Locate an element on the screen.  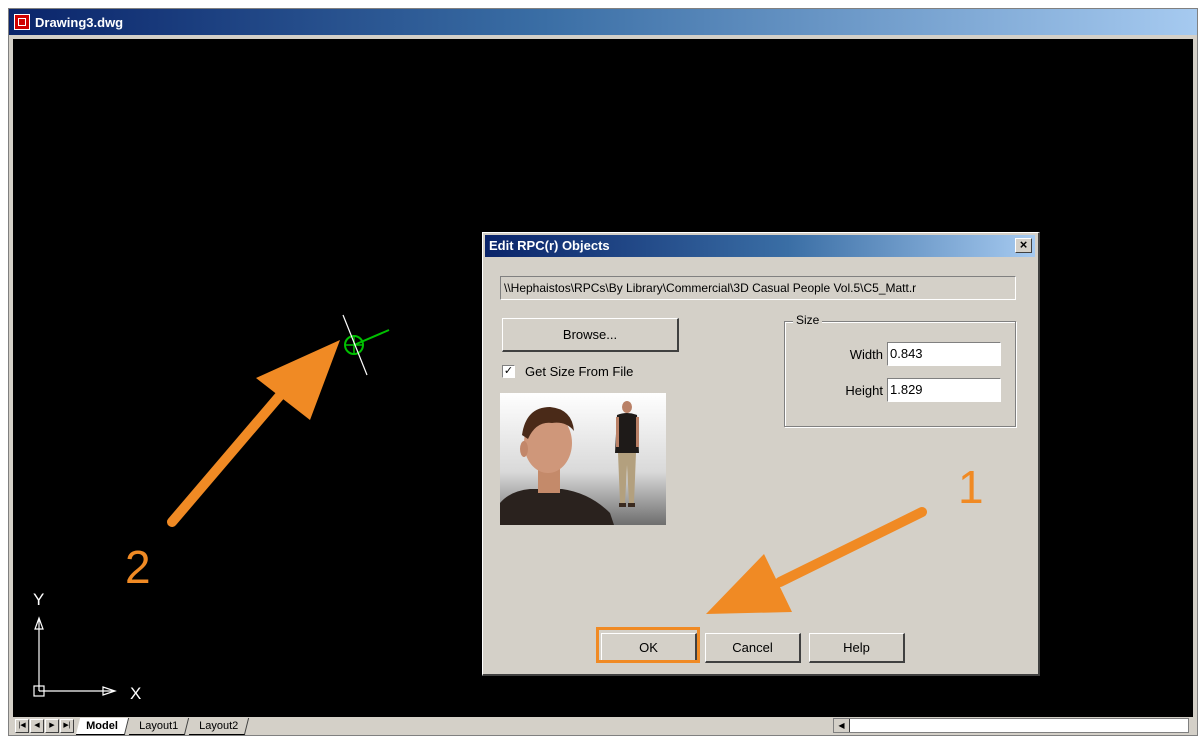
ucs-icon is located at coordinates (75, 656).